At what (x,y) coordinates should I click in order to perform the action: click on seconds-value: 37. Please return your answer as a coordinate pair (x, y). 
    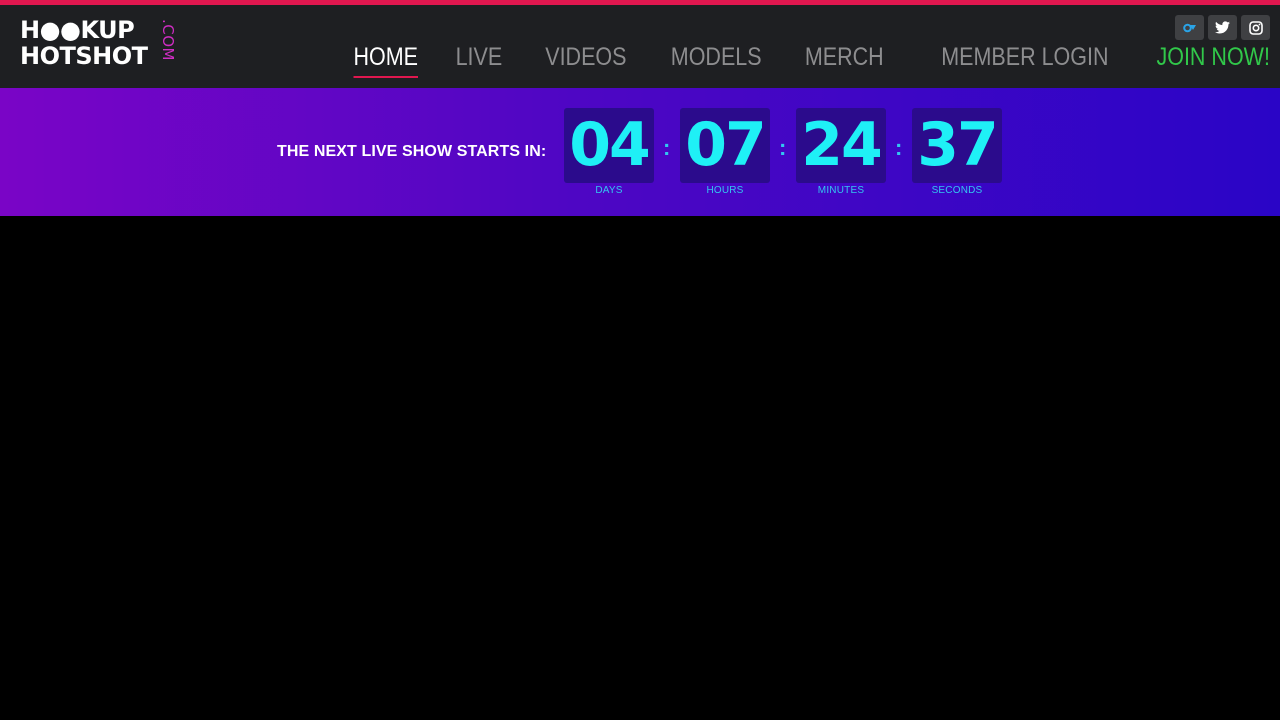
    Looking at the image, I should click on (957, 145).